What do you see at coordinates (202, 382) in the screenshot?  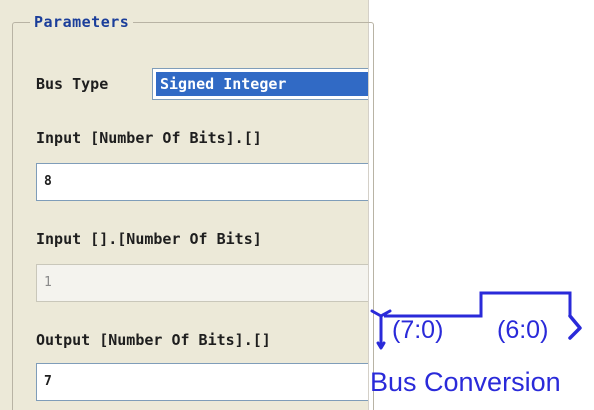 I see `output-integer-bits-field: 7` at bounding box center [202, 382].